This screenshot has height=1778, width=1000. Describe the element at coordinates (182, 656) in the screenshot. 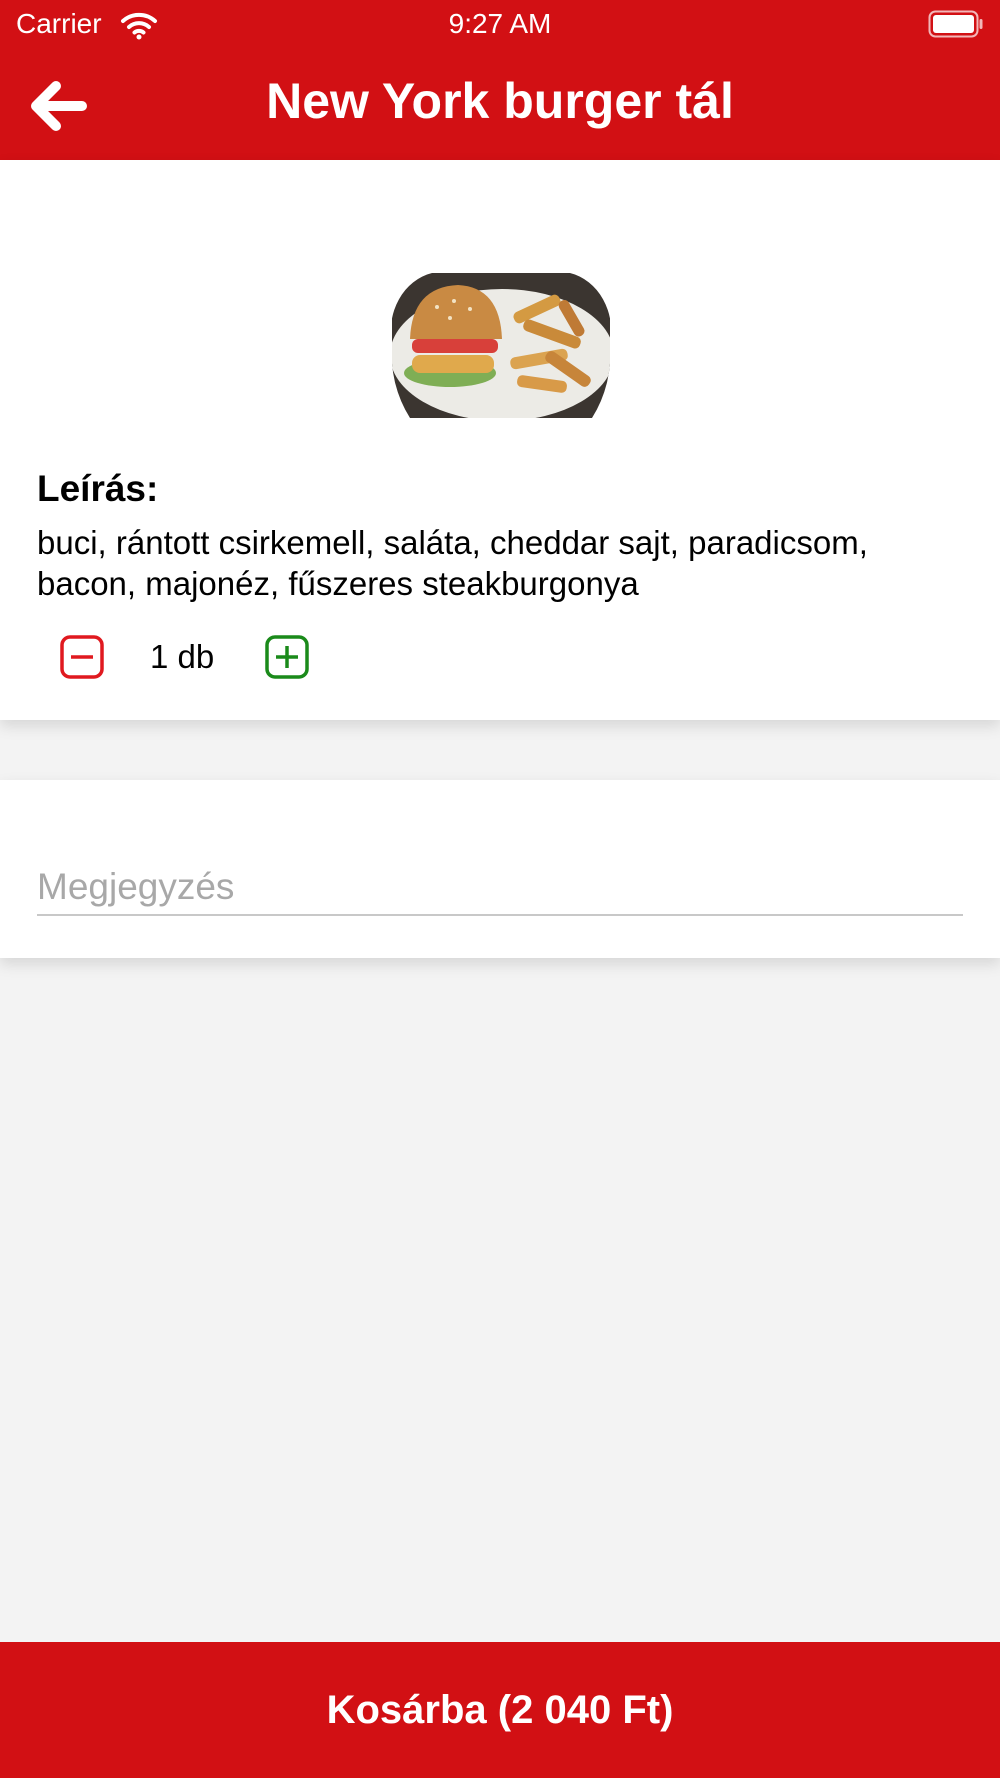

I see `quantity-value: 1 db` at that location.